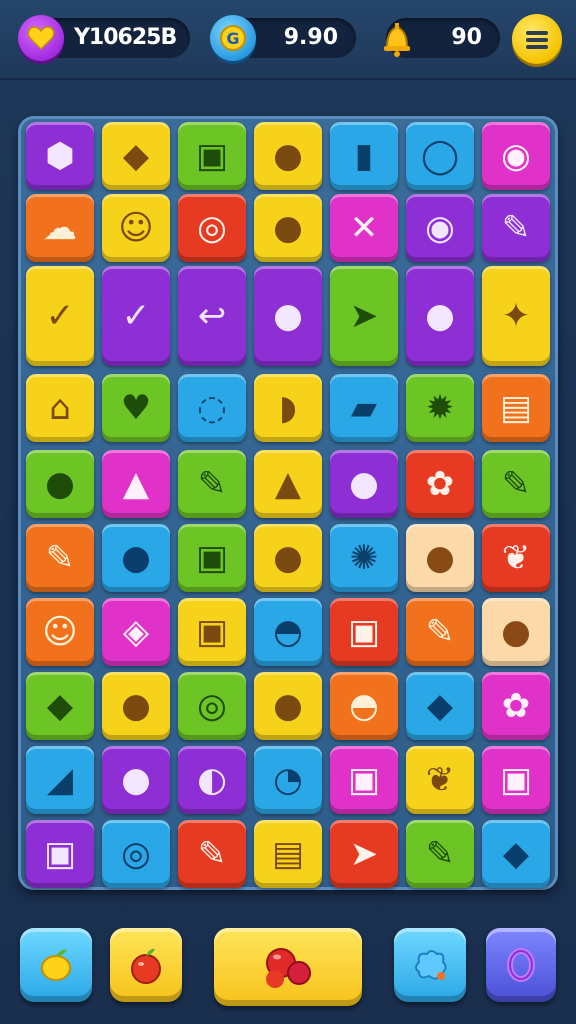  Describe the element at coordinates (364, 558) in the screenshot. I see `tile: ✺` at that location.